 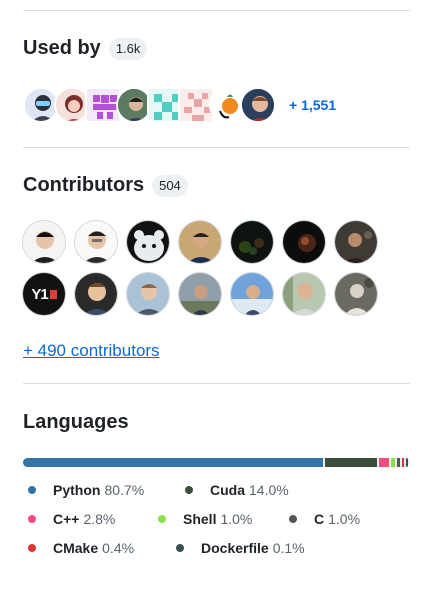 I want to click on used-by-title: Used by, so click(x=62, y=48).